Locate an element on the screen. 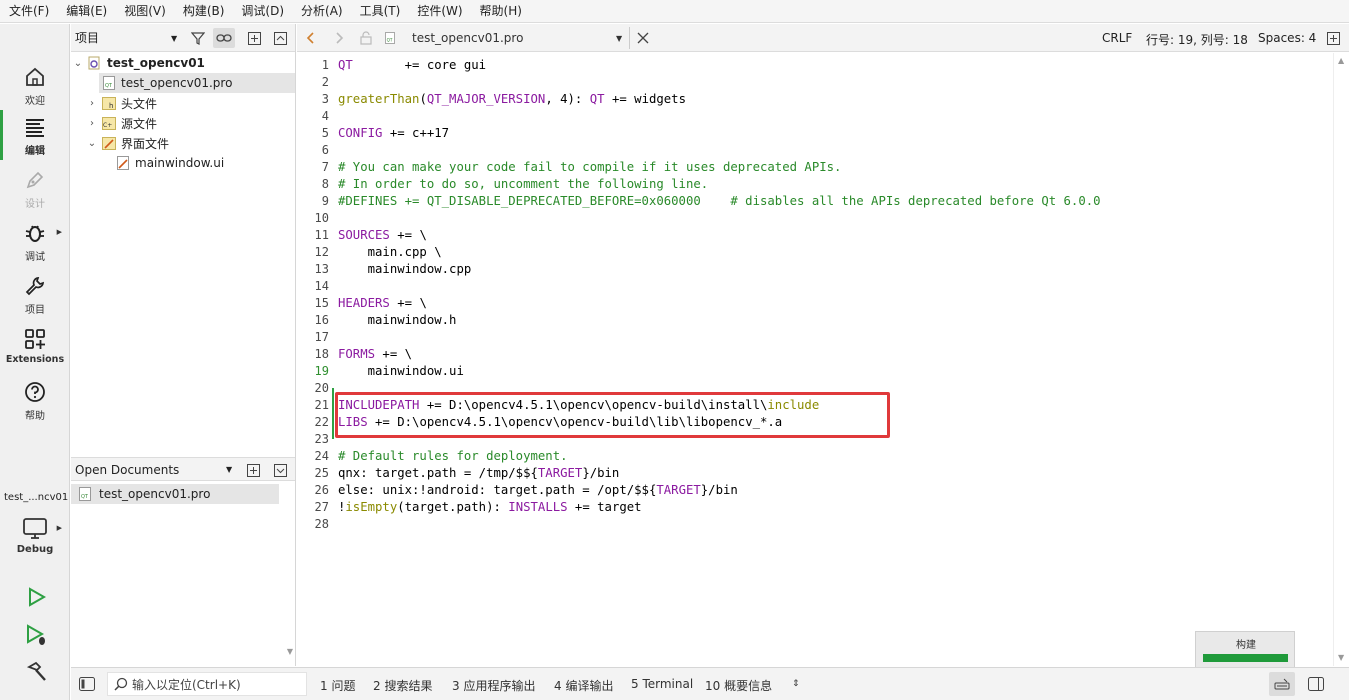 This screenshot has height=700, width=1349. line-number: 12 is located at coordinates (321, 252).